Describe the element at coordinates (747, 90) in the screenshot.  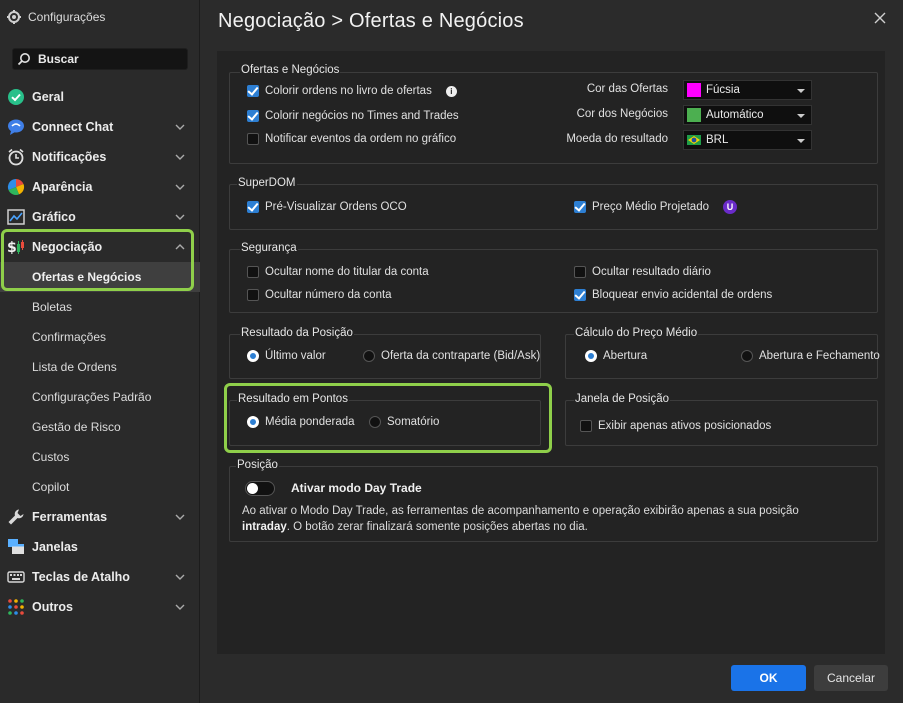
I see `cor-ofertas-select: Fúcsia` at that location.